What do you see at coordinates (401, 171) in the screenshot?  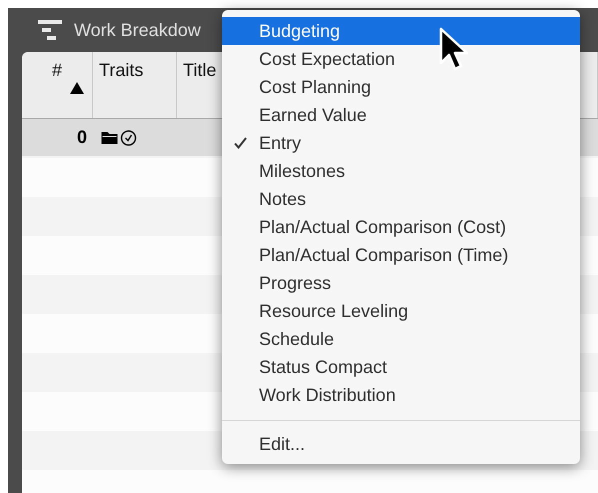 I see `menu-item: Milestones` at bounding box center [401, 171].